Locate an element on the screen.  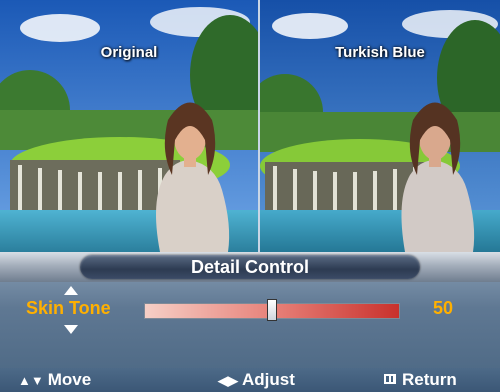
osd-title: Detail Control is located at coordinates (249, 267).